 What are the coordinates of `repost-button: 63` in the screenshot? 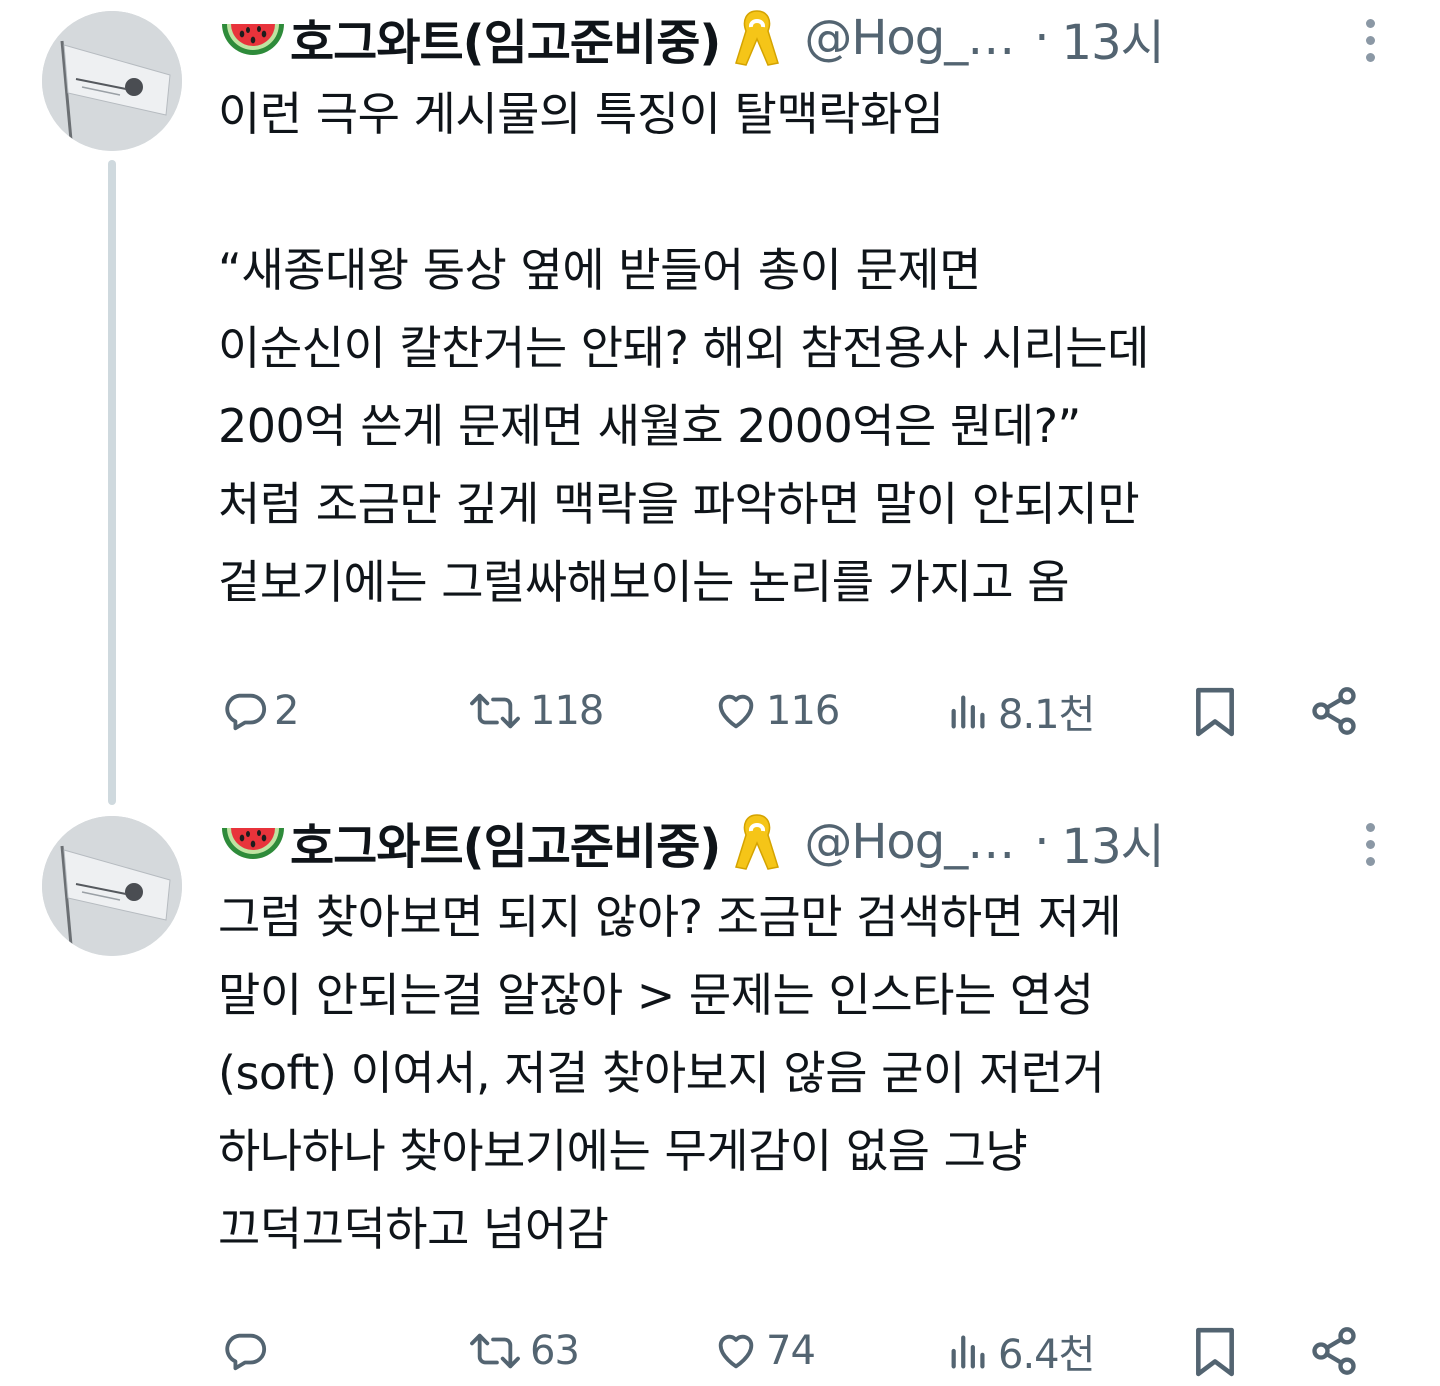 It's located at (523, 1351).